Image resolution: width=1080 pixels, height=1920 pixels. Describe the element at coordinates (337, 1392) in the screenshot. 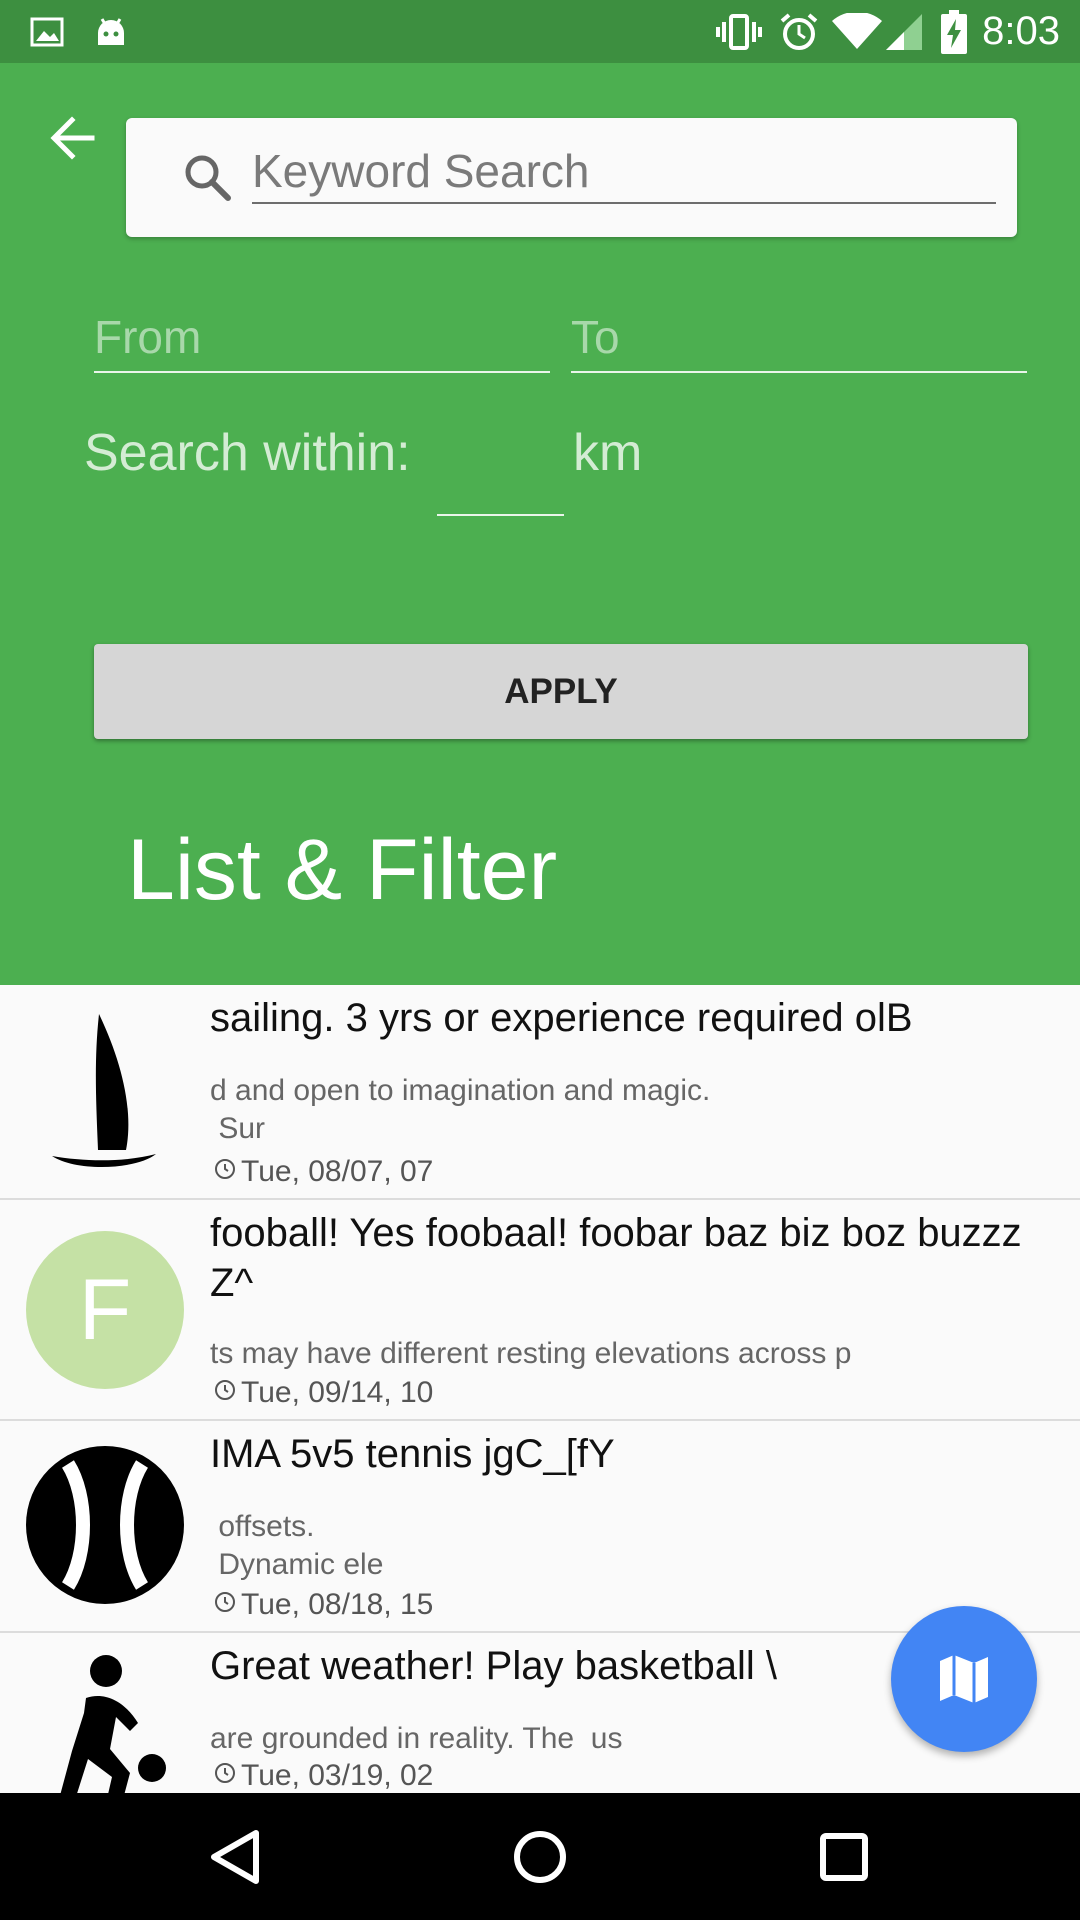

I see `item-date-text: Tue, 09/14, 10` at that location.